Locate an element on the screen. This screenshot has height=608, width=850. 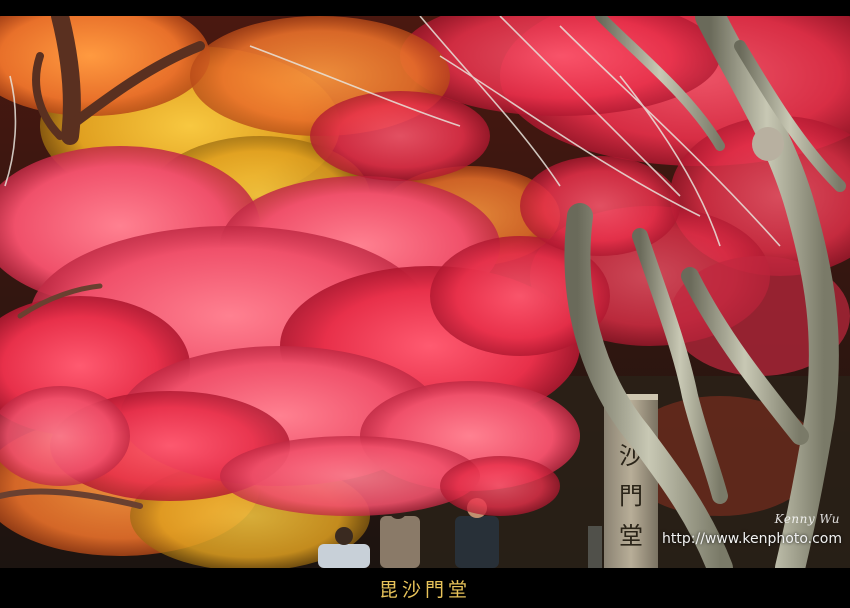
pillar-inscription: 沙 門 堂 is located at coordinates (631, 496).